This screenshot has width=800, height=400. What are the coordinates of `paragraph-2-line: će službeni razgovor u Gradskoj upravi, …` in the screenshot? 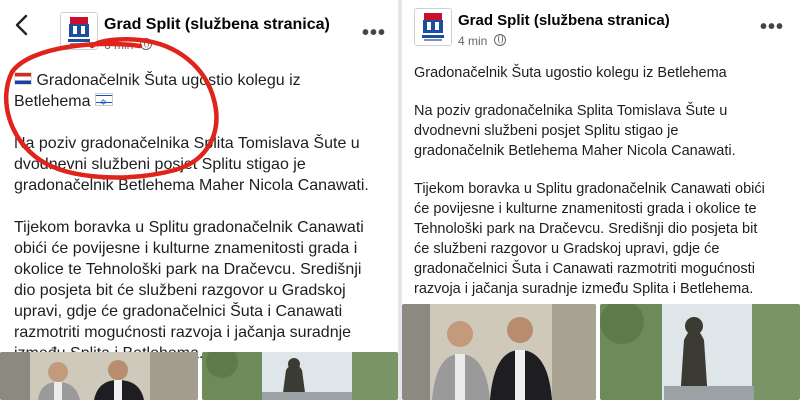 It's located at (567, 249).